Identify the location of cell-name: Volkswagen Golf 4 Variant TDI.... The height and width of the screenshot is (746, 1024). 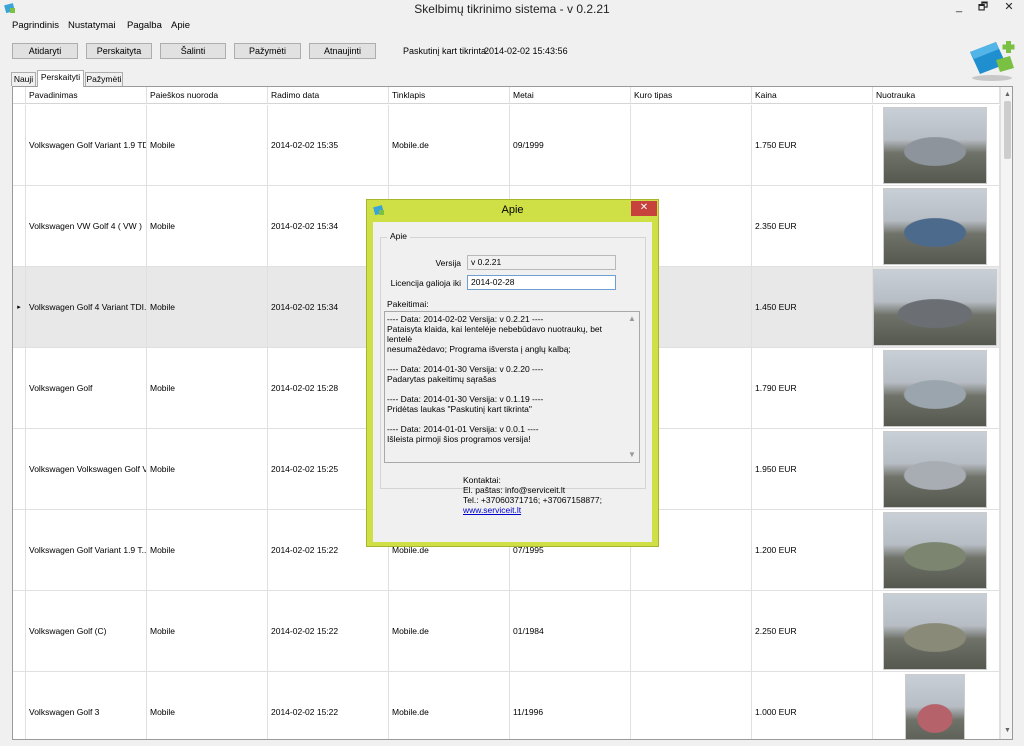
(86, 307).